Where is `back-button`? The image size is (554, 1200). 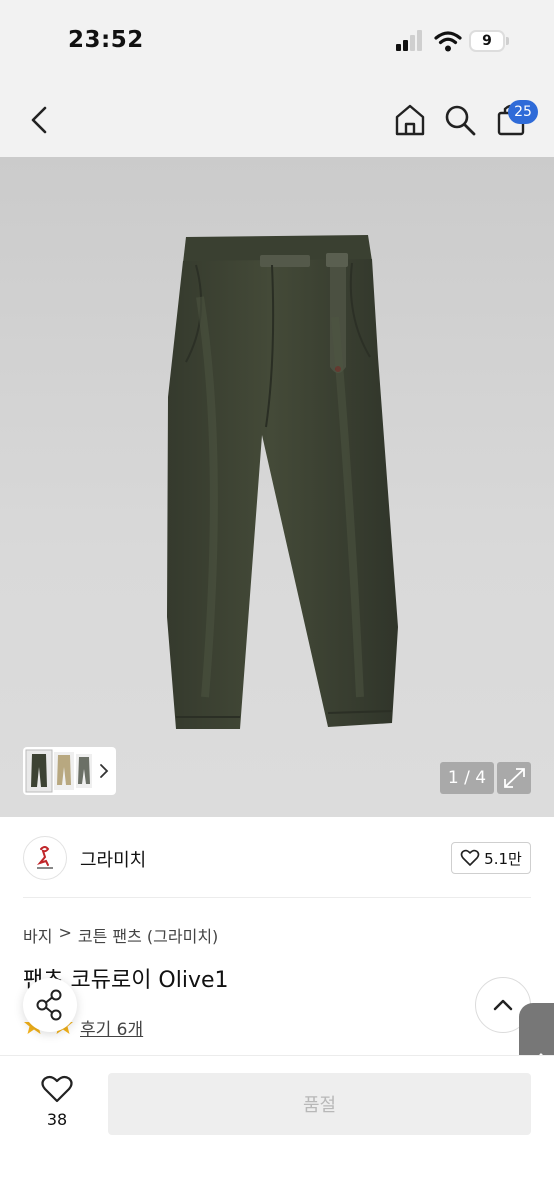
back-button is located at coordinates (40, 120).